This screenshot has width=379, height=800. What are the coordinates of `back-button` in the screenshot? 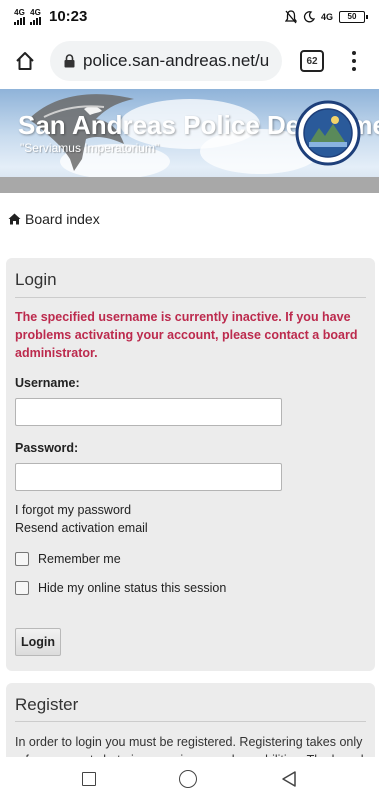 It's located at (289, 779).